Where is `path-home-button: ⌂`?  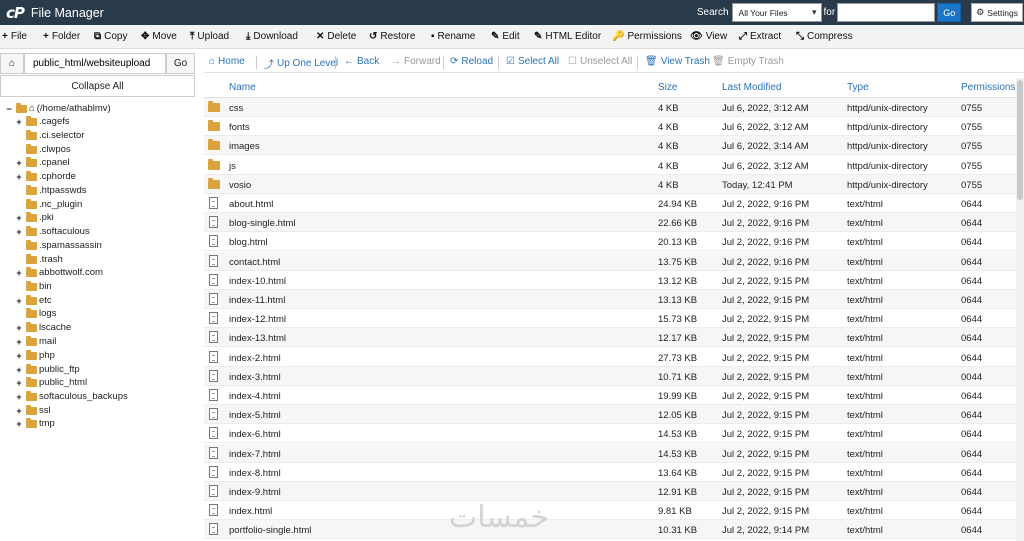 path-home-button: ⌂ is located at coordinates (12, 63).